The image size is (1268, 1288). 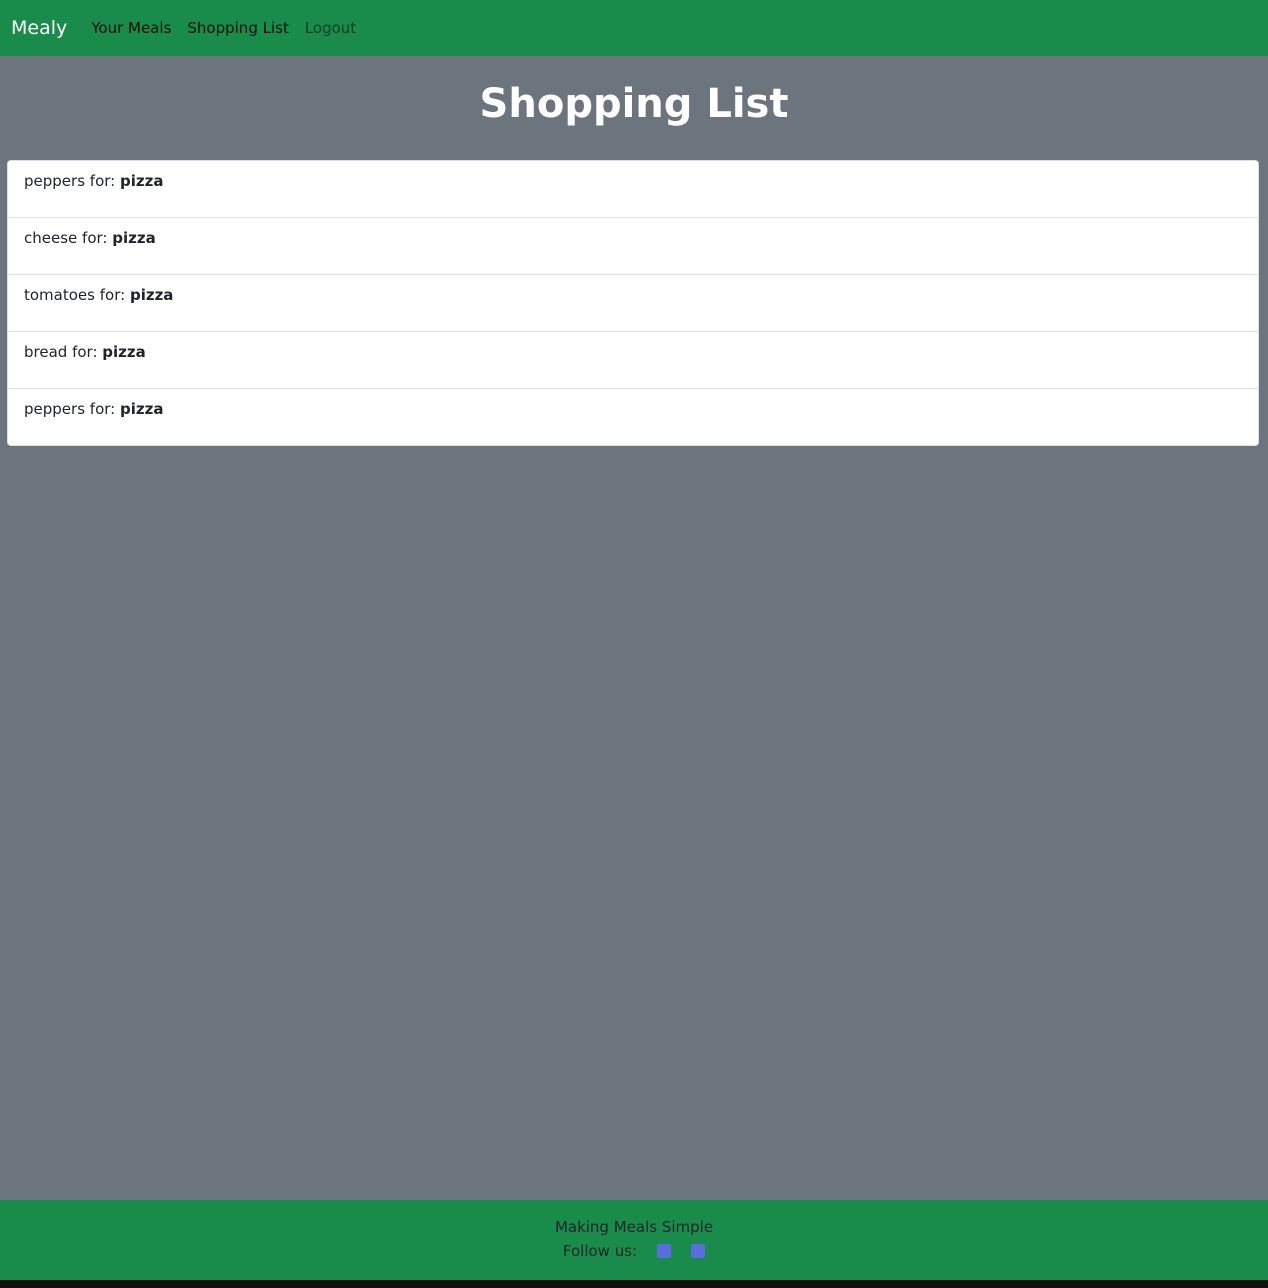 What do you see at coordinates (39, 28) in the screenshot?
I see `brand-link: Mealy` at bounding box center [39, 28].